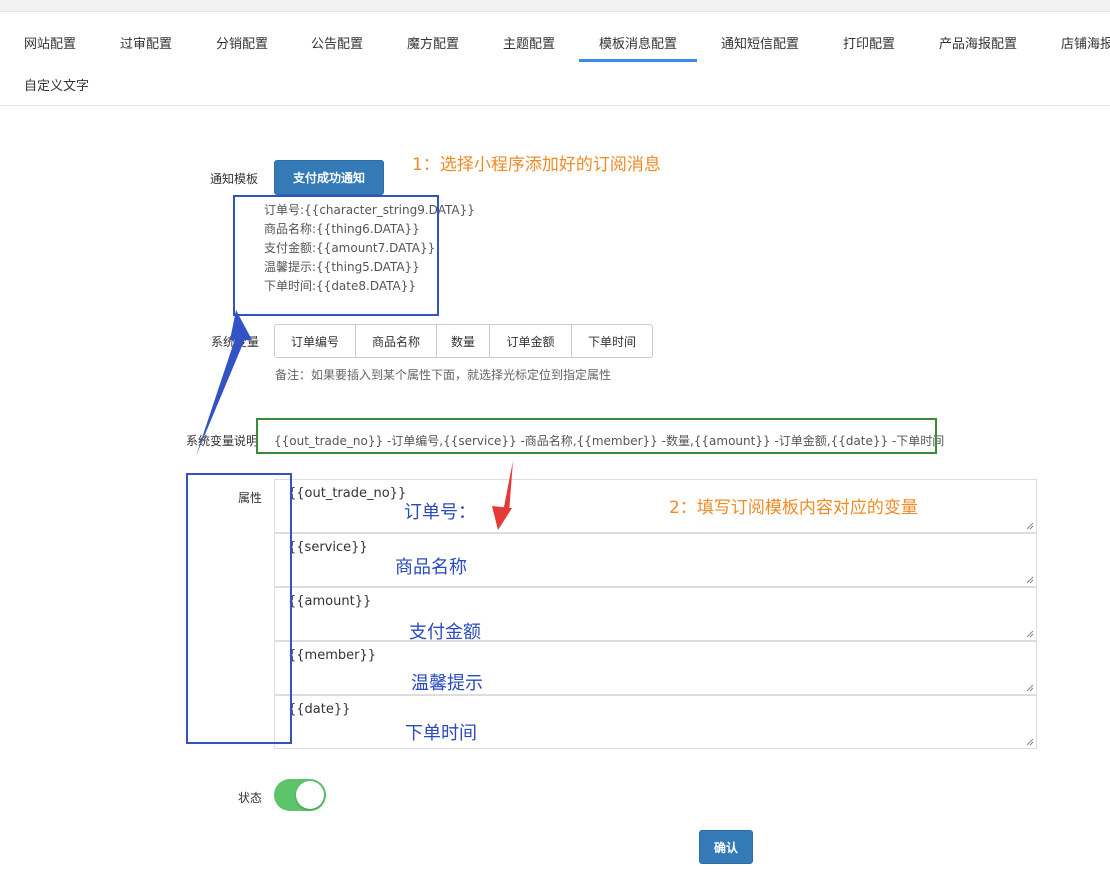 This screenshot has height=882, width=1110. I want to click on red-arrow-head-icon, so click(502, 518).